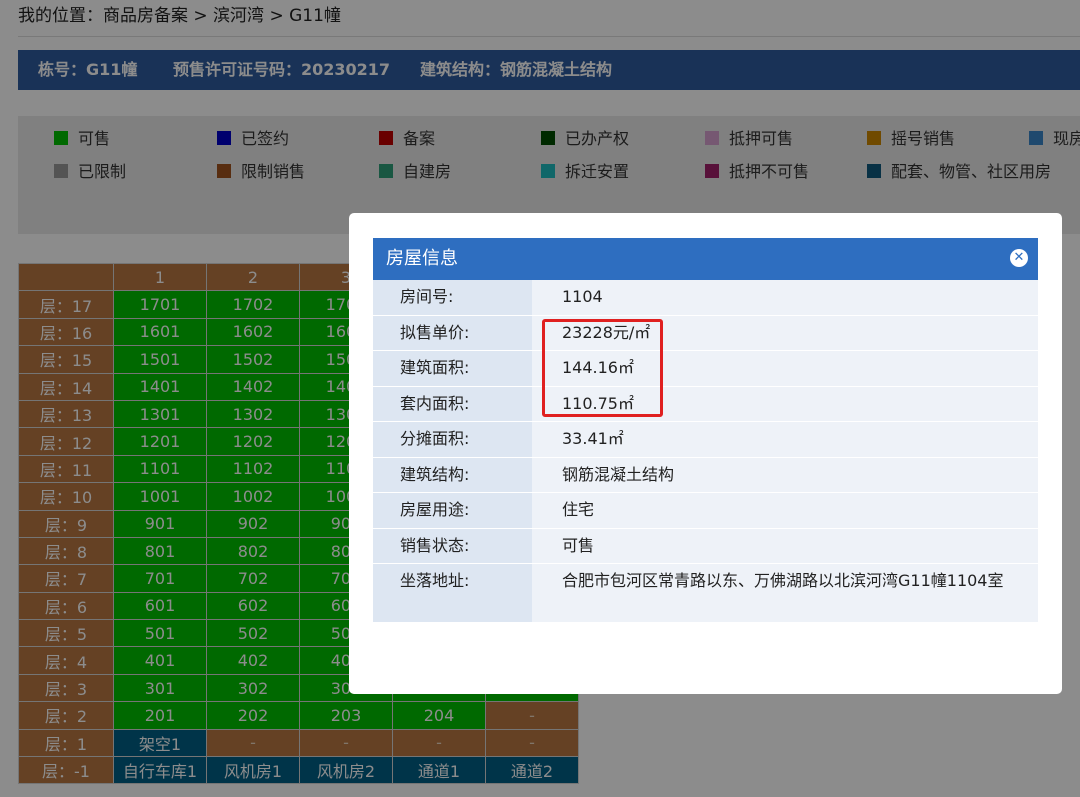  I want to click on info-value: 钢筋混凝土结构, so click(785, 474).